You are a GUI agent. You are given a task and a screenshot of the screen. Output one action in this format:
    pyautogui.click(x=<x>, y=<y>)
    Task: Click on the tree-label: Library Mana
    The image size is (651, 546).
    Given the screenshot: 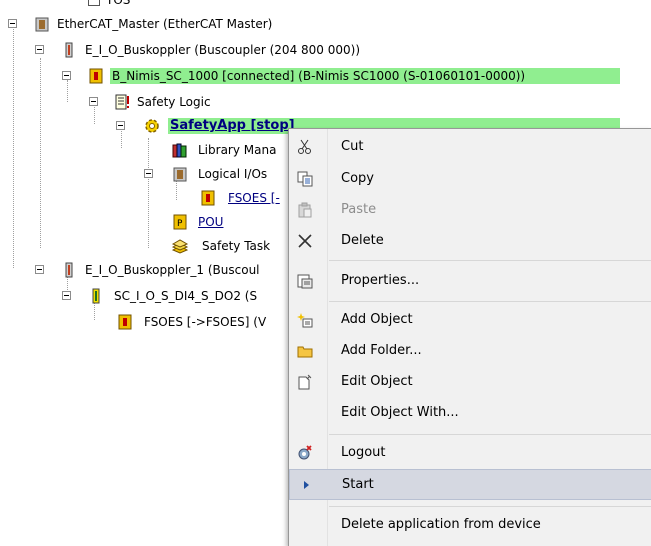 What is the action you would take?
    pyautogui.click(x=237, y=150)
    